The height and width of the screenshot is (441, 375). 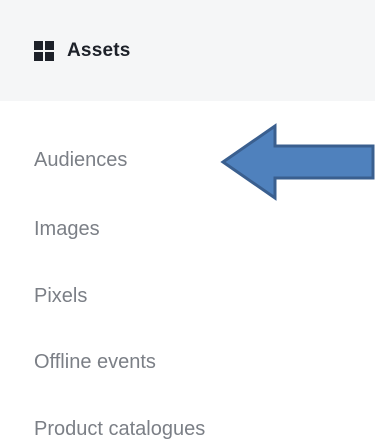 What do you see at coordinates (95, 362) in the screenshot?
I see `menu-item-offline-events: Offline events` at bounding box center [95, 362].